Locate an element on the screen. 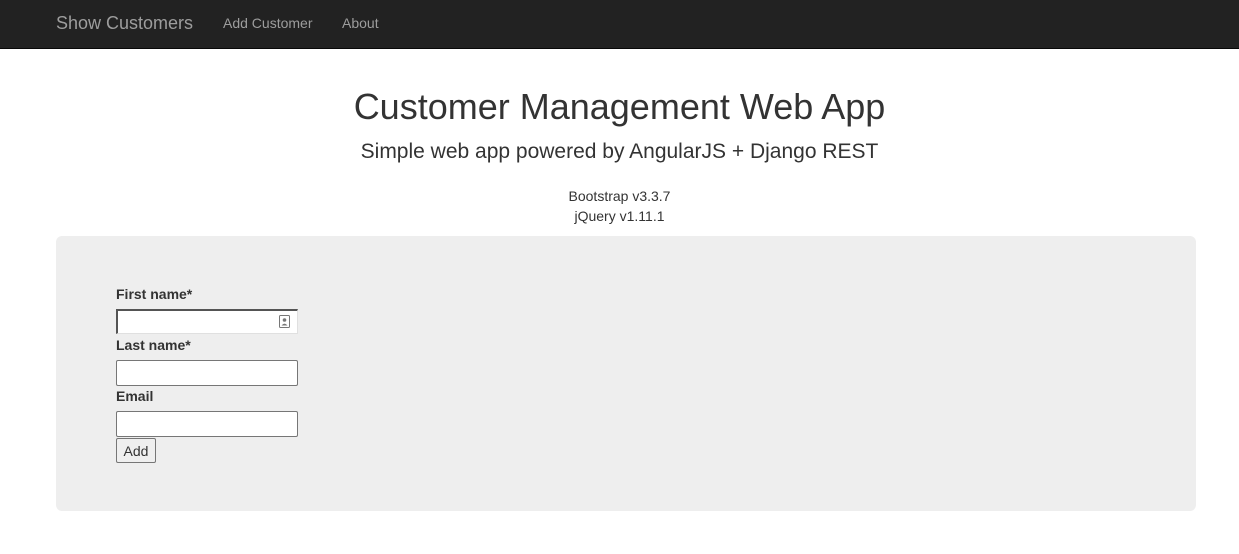 Image resolution: width=1239 pixels, height=554 pixels. bootstrap-version: Bootstrap v3.3.7 is located at coordinates (619, 196).